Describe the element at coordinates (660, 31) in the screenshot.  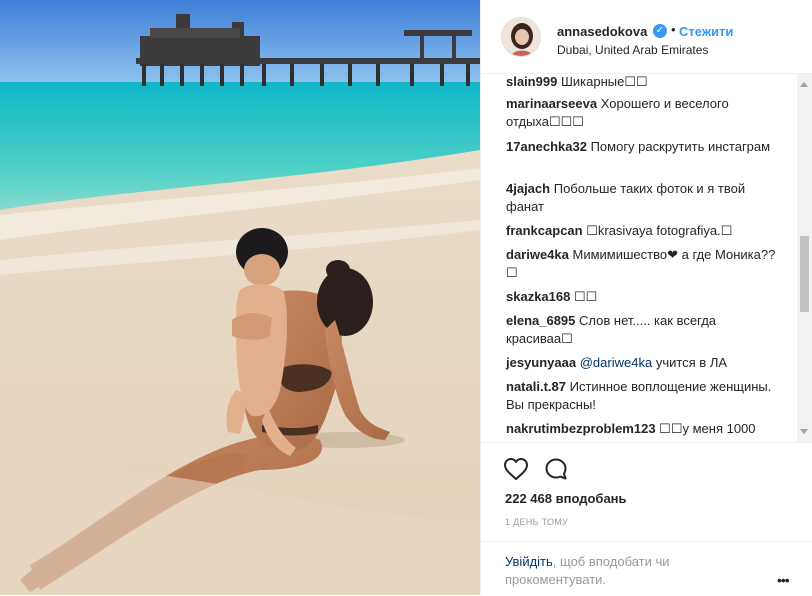
I see `verified-badge-icon: ✓` at that location.